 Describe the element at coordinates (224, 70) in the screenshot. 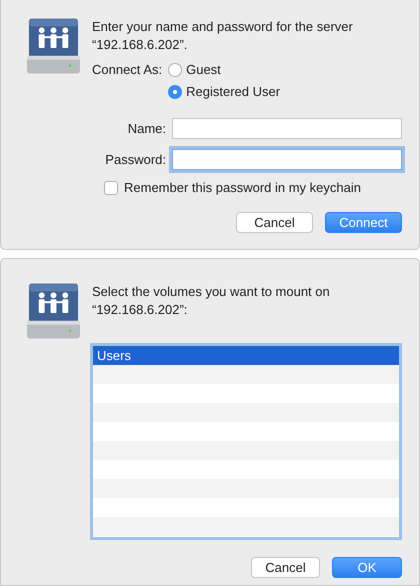

I see `radio-option: Guest` at that location.